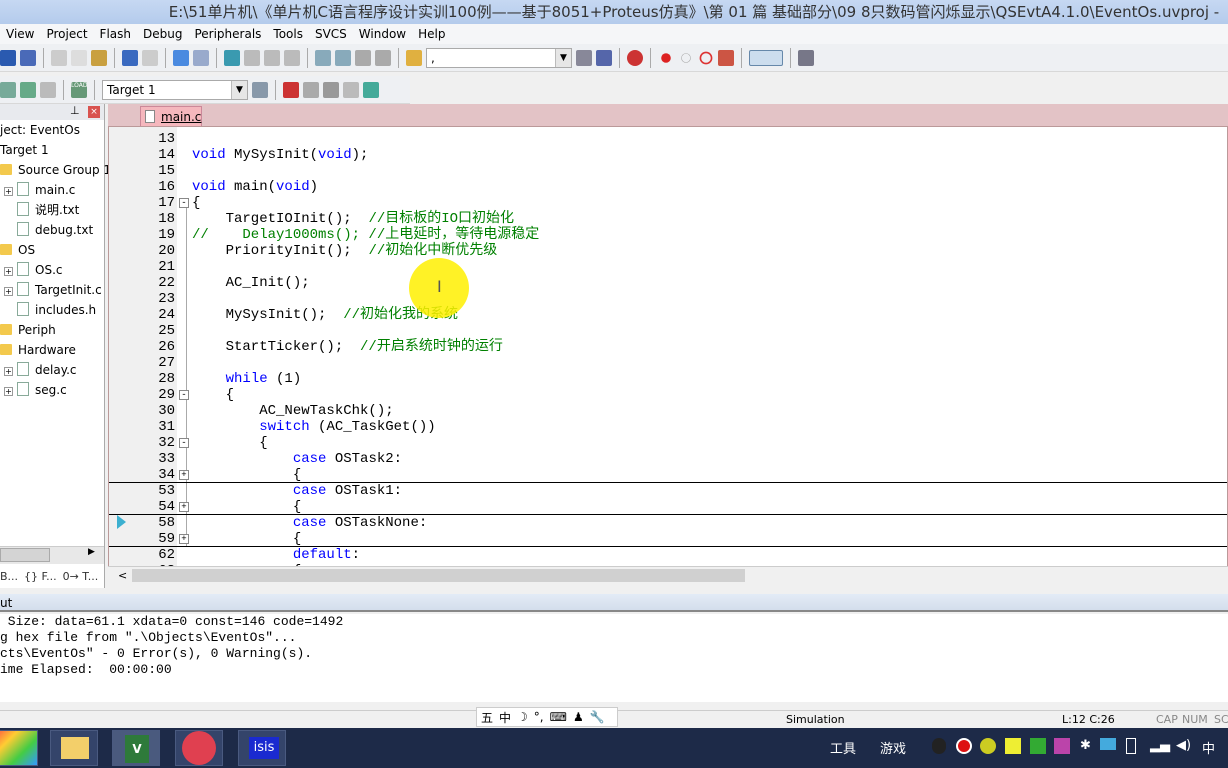 The width and height of the screenshot is (1228, 768). Describe the element at coordinates (262, 748) in the screenshot. I see `taskbar-isis-icon: isis` at that location.